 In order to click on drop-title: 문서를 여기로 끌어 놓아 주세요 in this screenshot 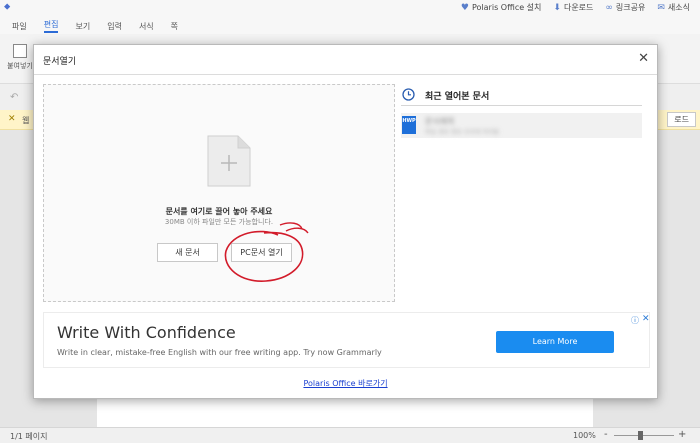, I will do `click(219, 211)`.